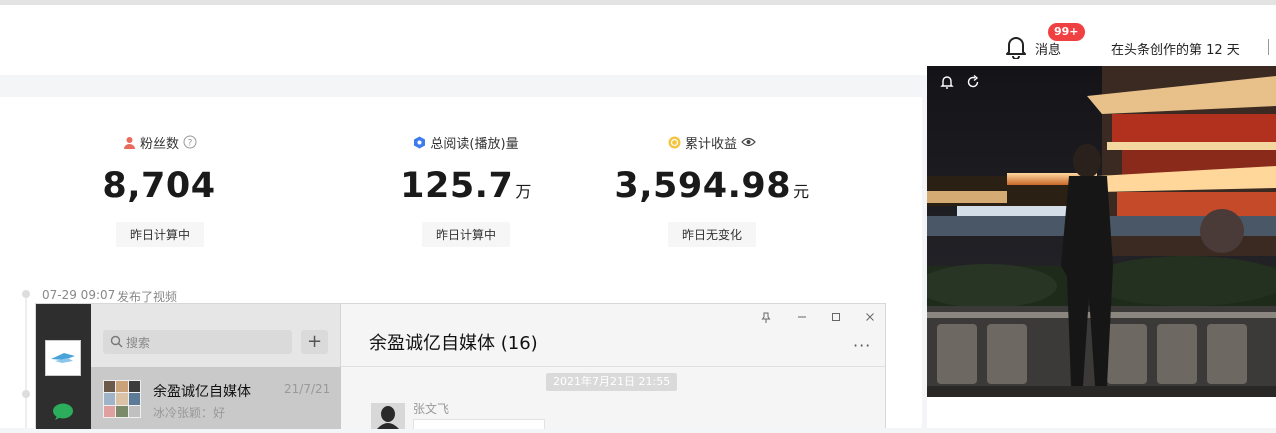 This screenshot has height=433, width=1276. What do you see at coordinates (1272, 47) in the screenshot?
I see `header-divider` at bounding box center [1272, 47].